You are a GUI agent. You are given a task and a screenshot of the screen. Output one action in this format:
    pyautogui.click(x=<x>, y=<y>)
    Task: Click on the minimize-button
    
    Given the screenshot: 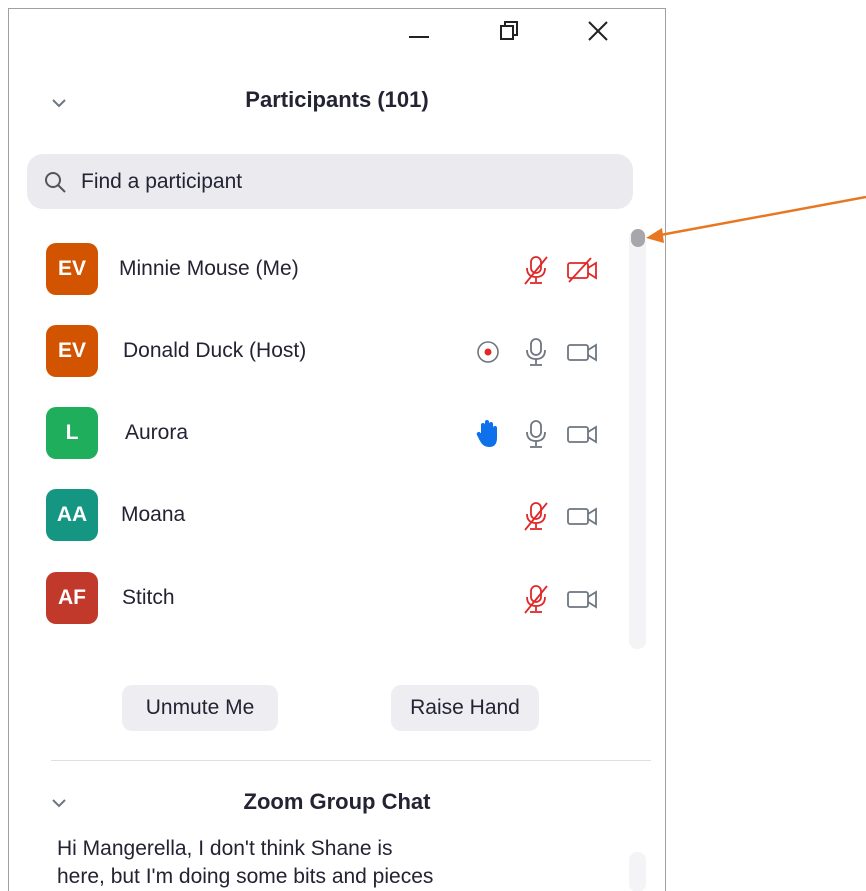 What is the action you would take?
    pyautogui.click(x=419, y=31)
    